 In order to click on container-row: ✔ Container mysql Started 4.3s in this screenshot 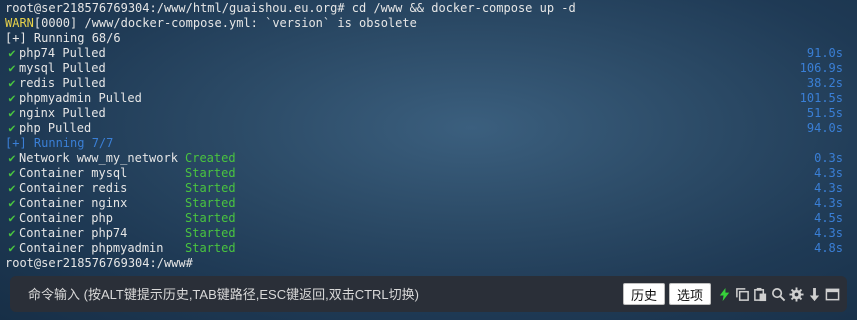, I will do `click(424, 173)`.